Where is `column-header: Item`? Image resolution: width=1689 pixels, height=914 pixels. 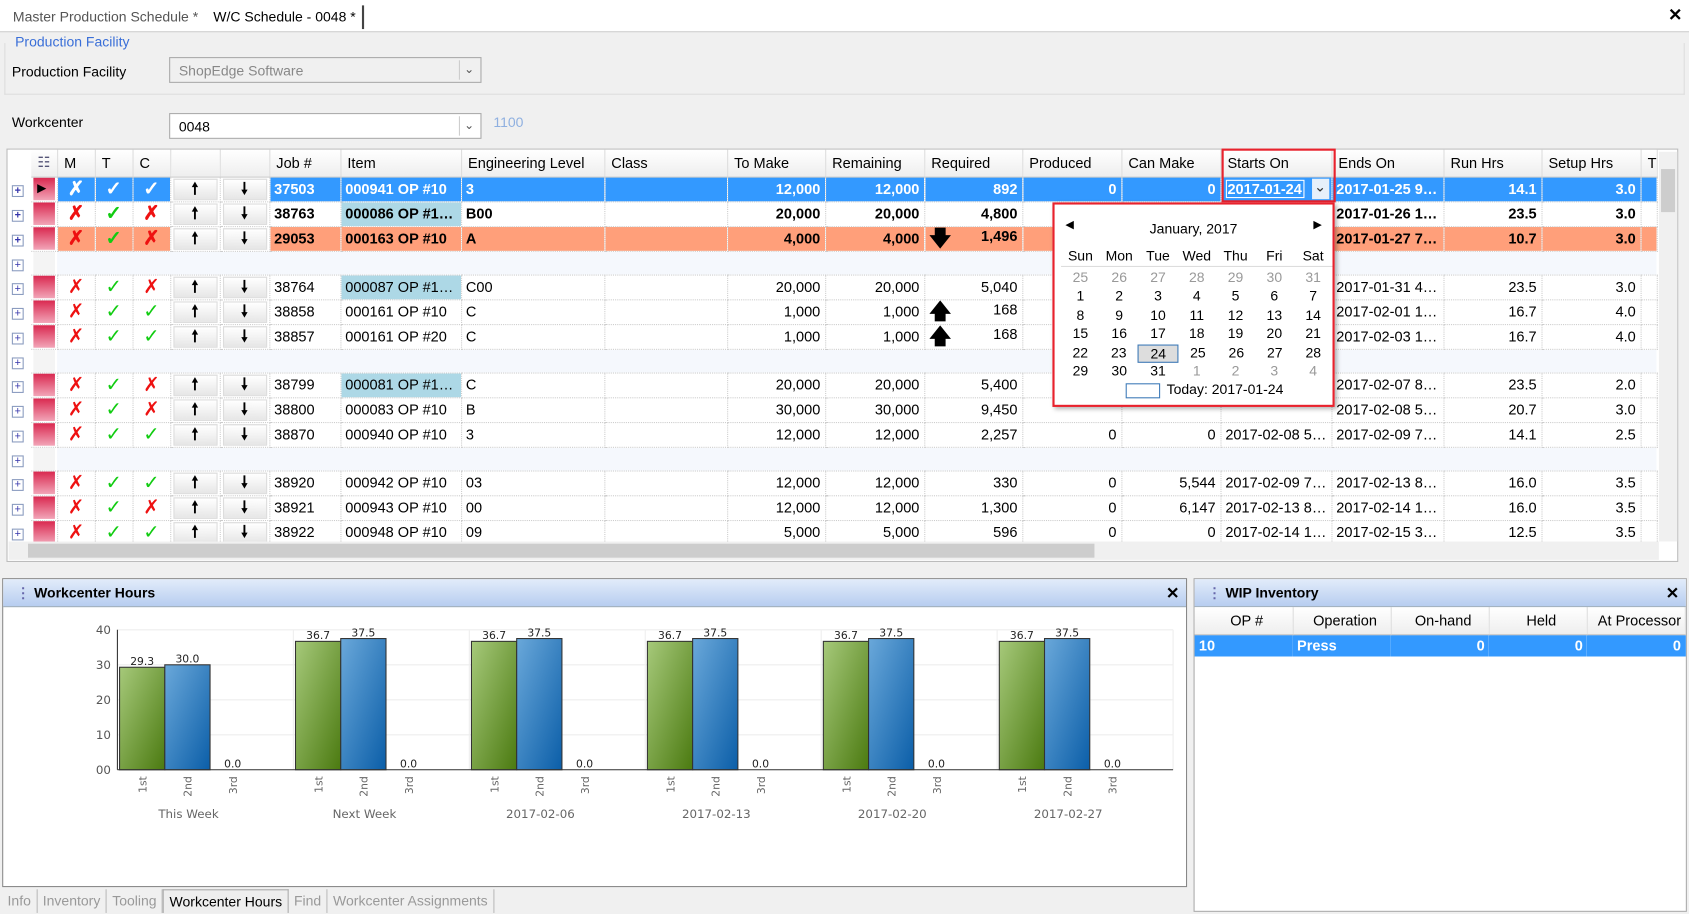 column-header: Item is located at coordinates (401, 163).